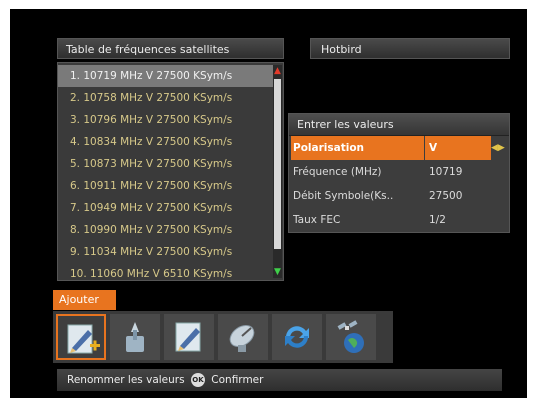 This screenshot has width=533, height=401. What do you see at coordinates (166, 252) in the screenshot?
I see `frequency-item: 9. 11034 MHz V 27500 KSym/s` at bounding box center [166, 252].